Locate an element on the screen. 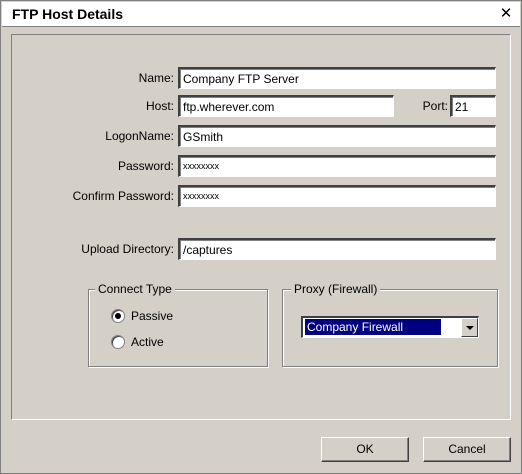 Image resolution: width=522 pixels, height=474 pixels. dialog-title: FTP Host Details is located at coordinates (67, 14).